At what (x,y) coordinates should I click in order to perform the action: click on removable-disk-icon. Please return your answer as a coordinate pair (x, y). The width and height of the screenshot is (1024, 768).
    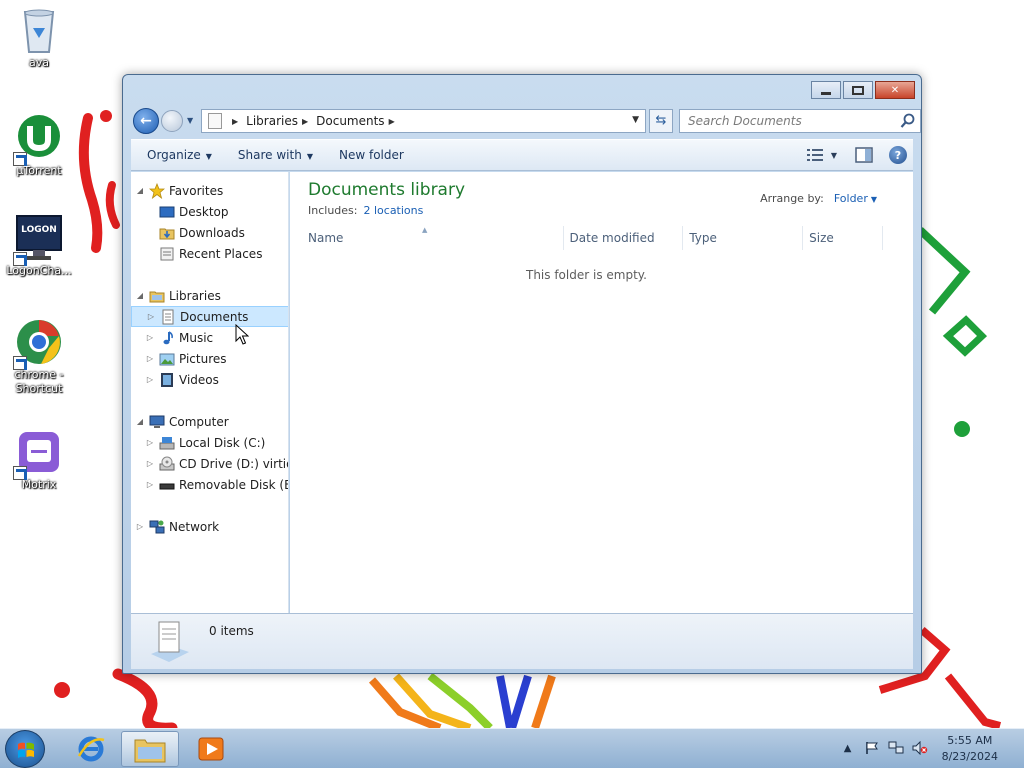
    Looking at the image, I should click on (167, 485).